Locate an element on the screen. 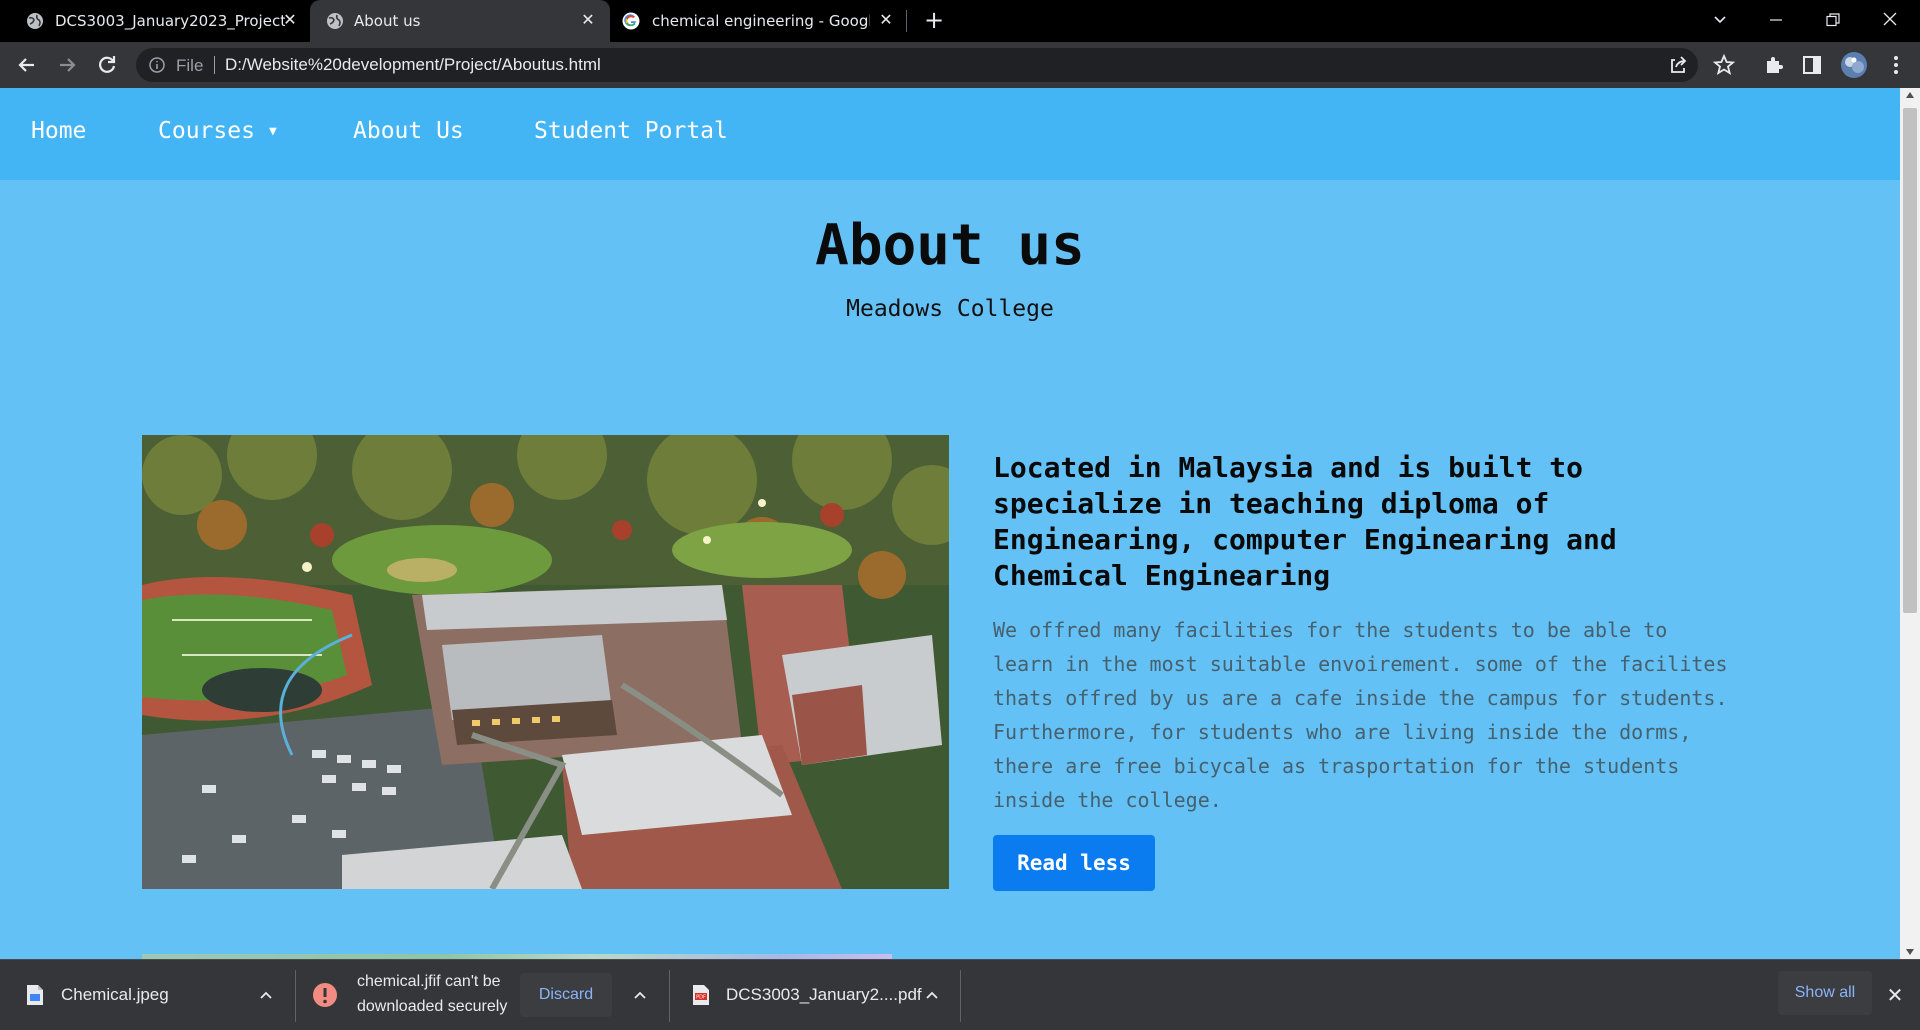 This screenshot has height=1030, width=1920. address-separator is located at coordinates (214, 65).